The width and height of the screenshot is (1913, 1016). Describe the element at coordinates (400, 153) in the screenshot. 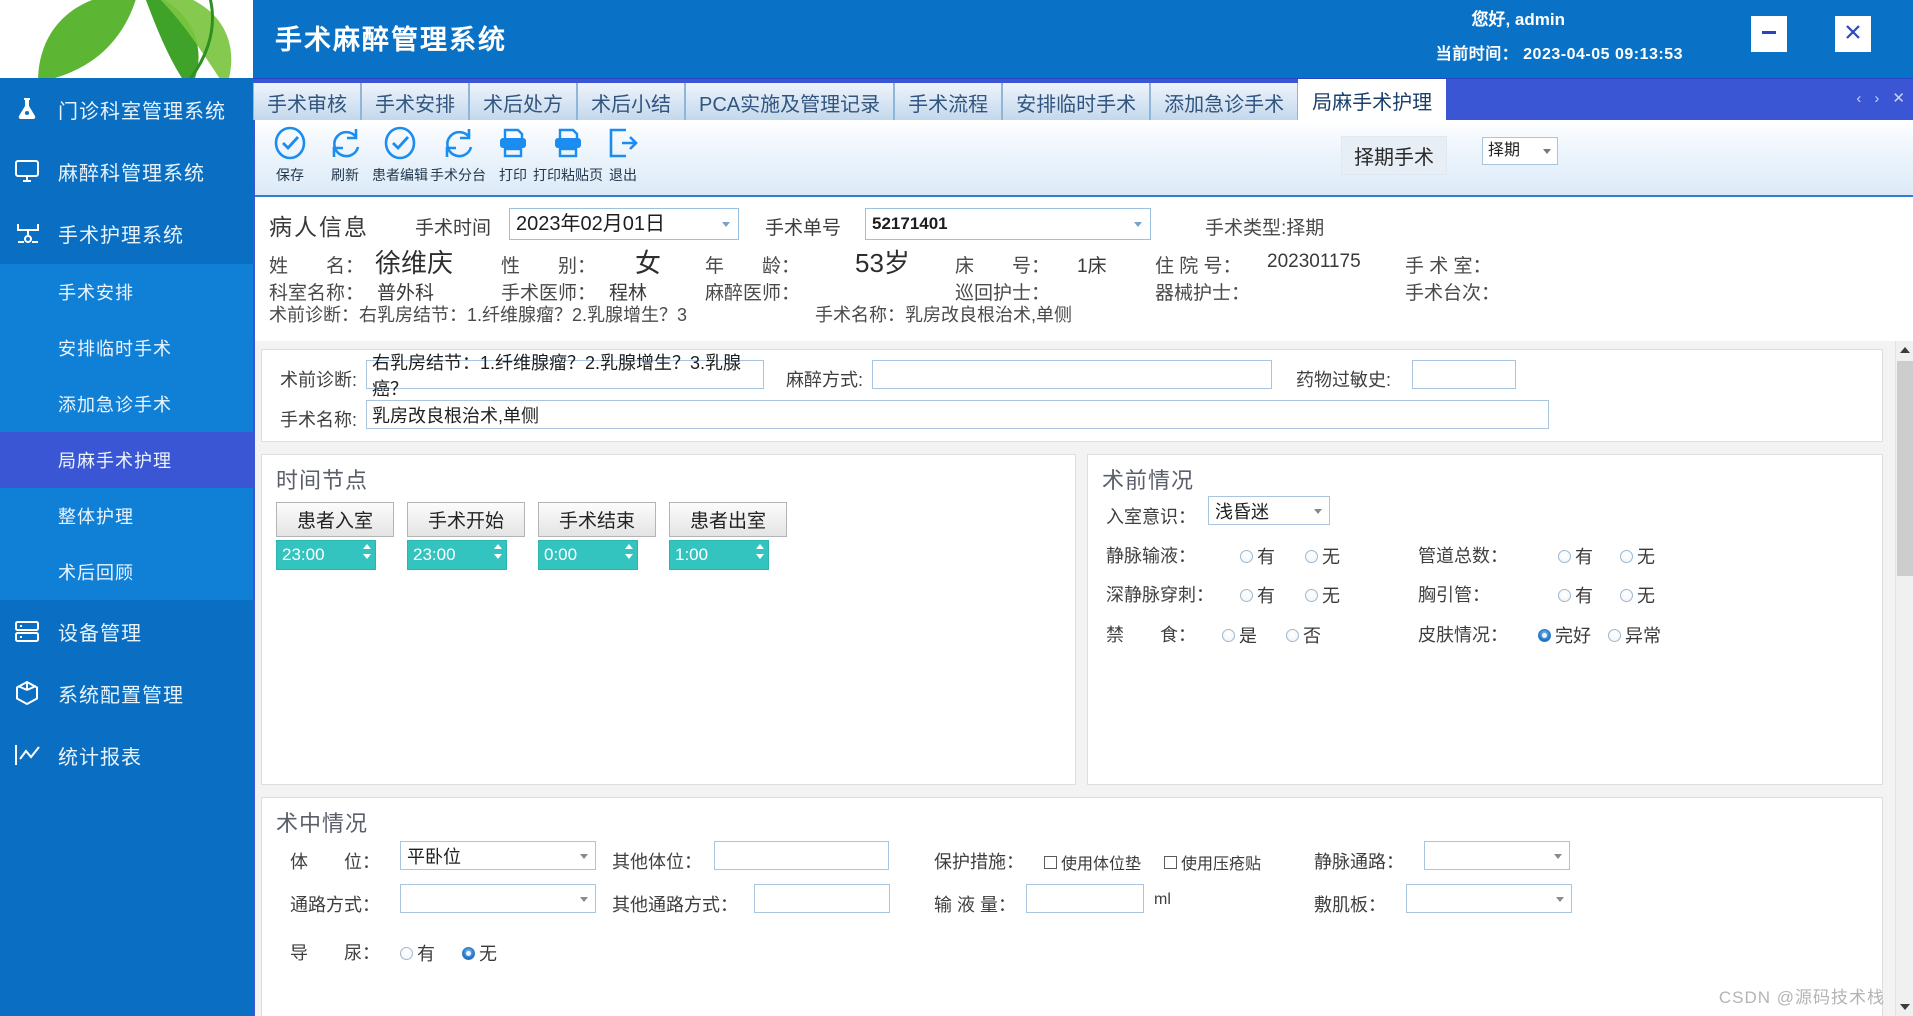

I see `patient-edit-button: 患者编辑` at that location.